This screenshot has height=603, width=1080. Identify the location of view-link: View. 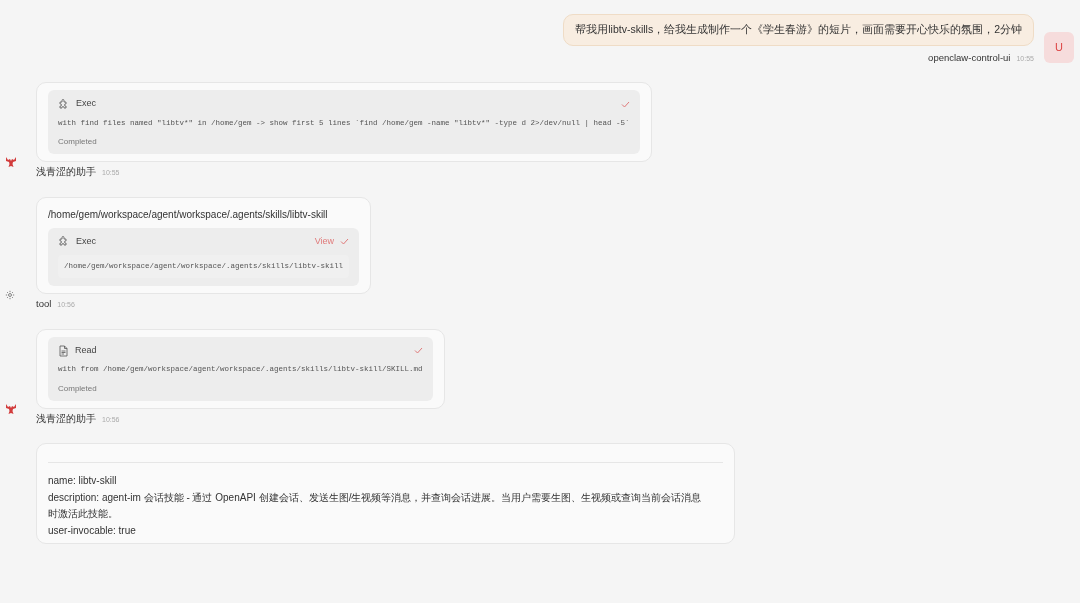
(324, 241).